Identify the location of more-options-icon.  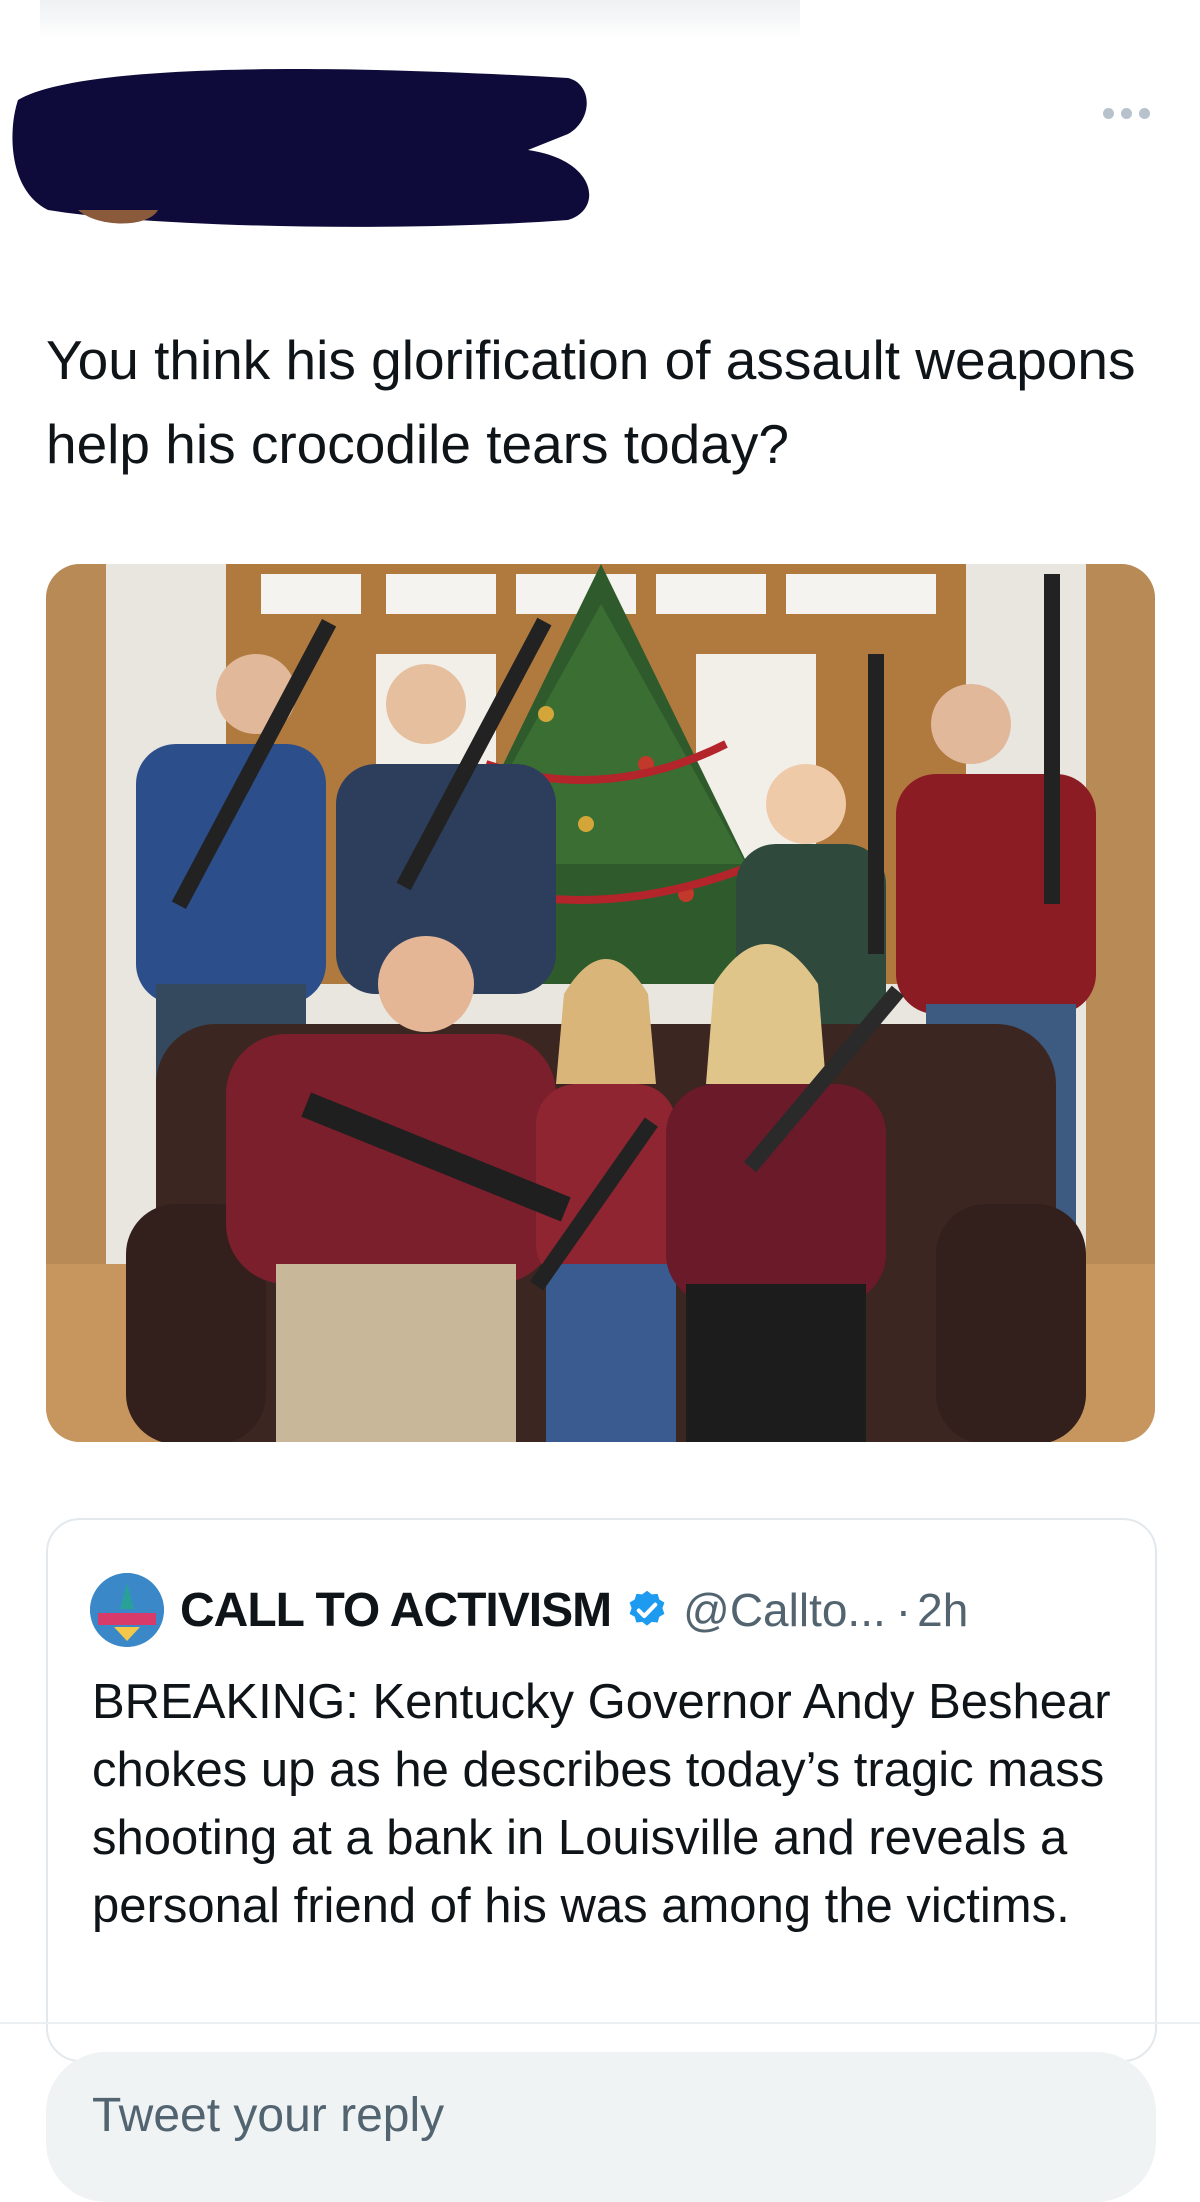
(1126, 113).